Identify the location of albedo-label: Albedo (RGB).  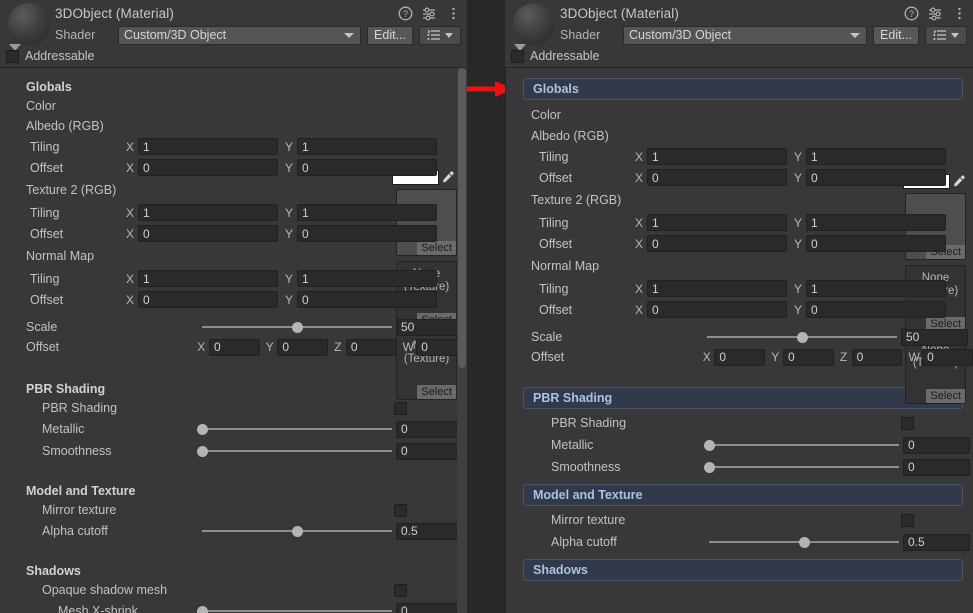
(570, 136).